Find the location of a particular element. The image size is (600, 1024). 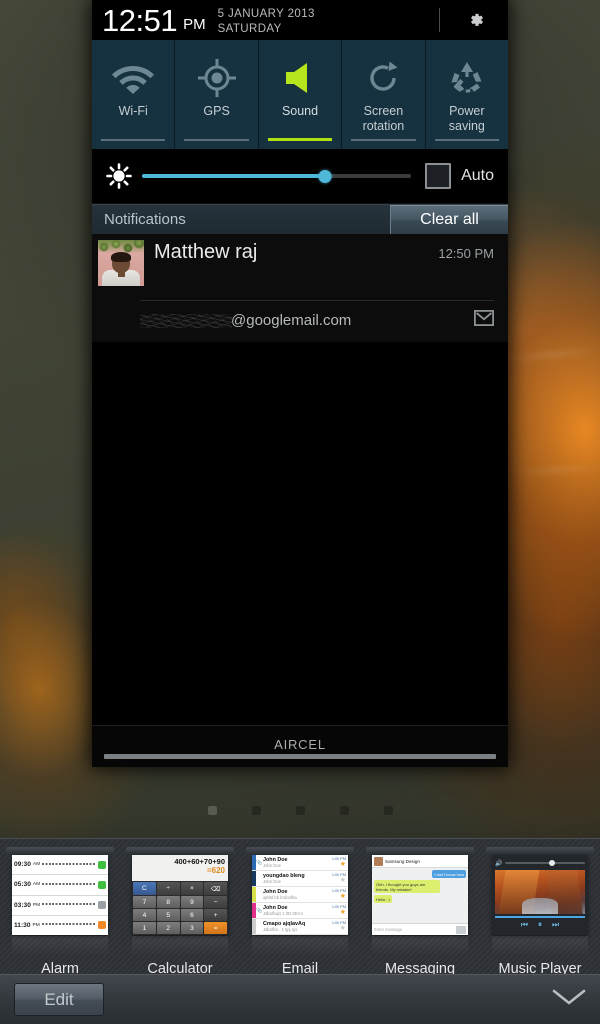

toggle-gps: GPS is located at coordinates (217, 94).